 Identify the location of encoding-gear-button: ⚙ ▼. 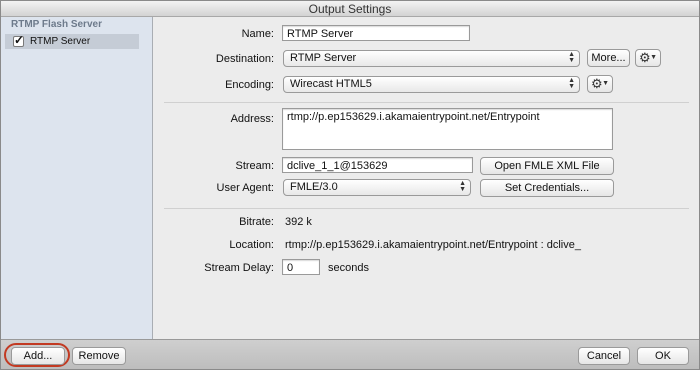
(600, 84).